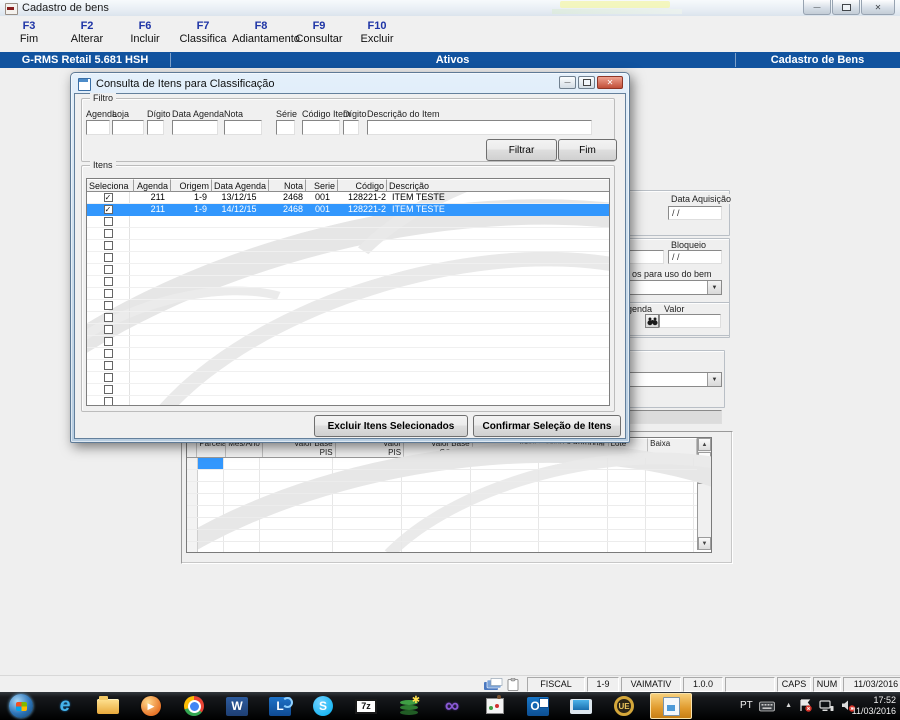 The width and height of the screenshot is (900, 720). Describe the element at coordinates (587, 150) in the screenshot. I see `fim-button: Fim` at that location.